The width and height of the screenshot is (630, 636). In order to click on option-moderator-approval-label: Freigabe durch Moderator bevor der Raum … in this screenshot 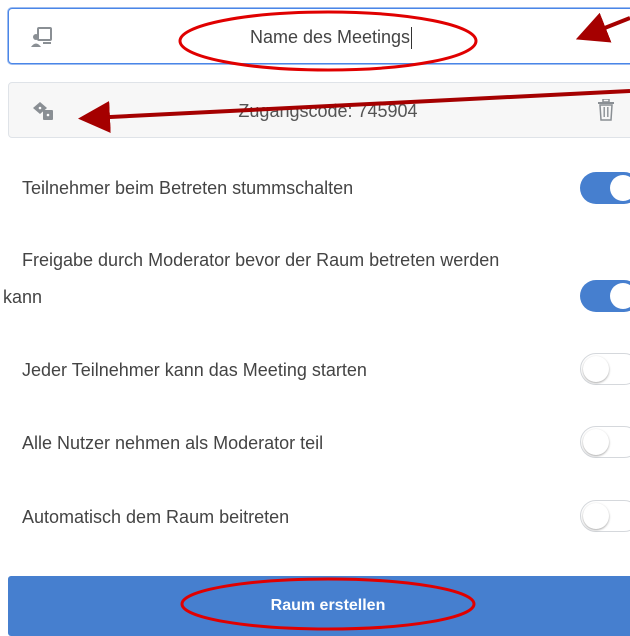, I will do `click(261, 260)`.